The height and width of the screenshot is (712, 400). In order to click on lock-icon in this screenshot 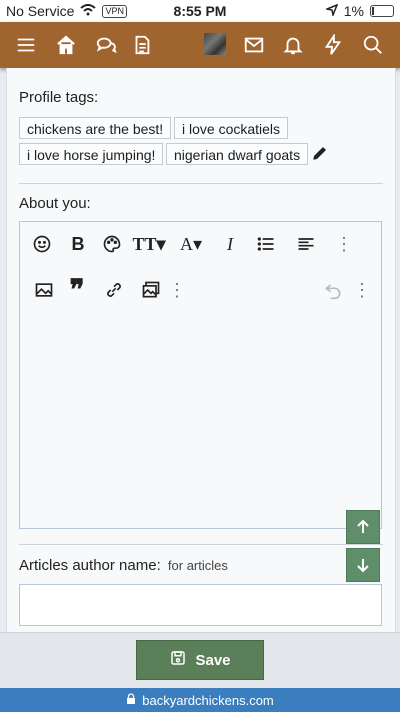, I will do `click(131, 700)`.